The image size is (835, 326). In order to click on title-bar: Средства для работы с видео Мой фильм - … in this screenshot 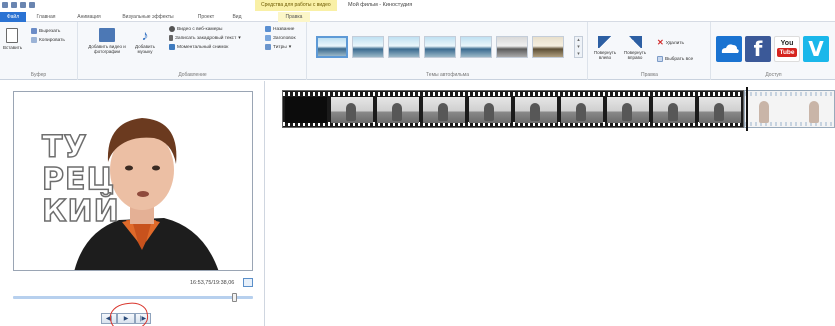, I will do `click(417, 5)`.